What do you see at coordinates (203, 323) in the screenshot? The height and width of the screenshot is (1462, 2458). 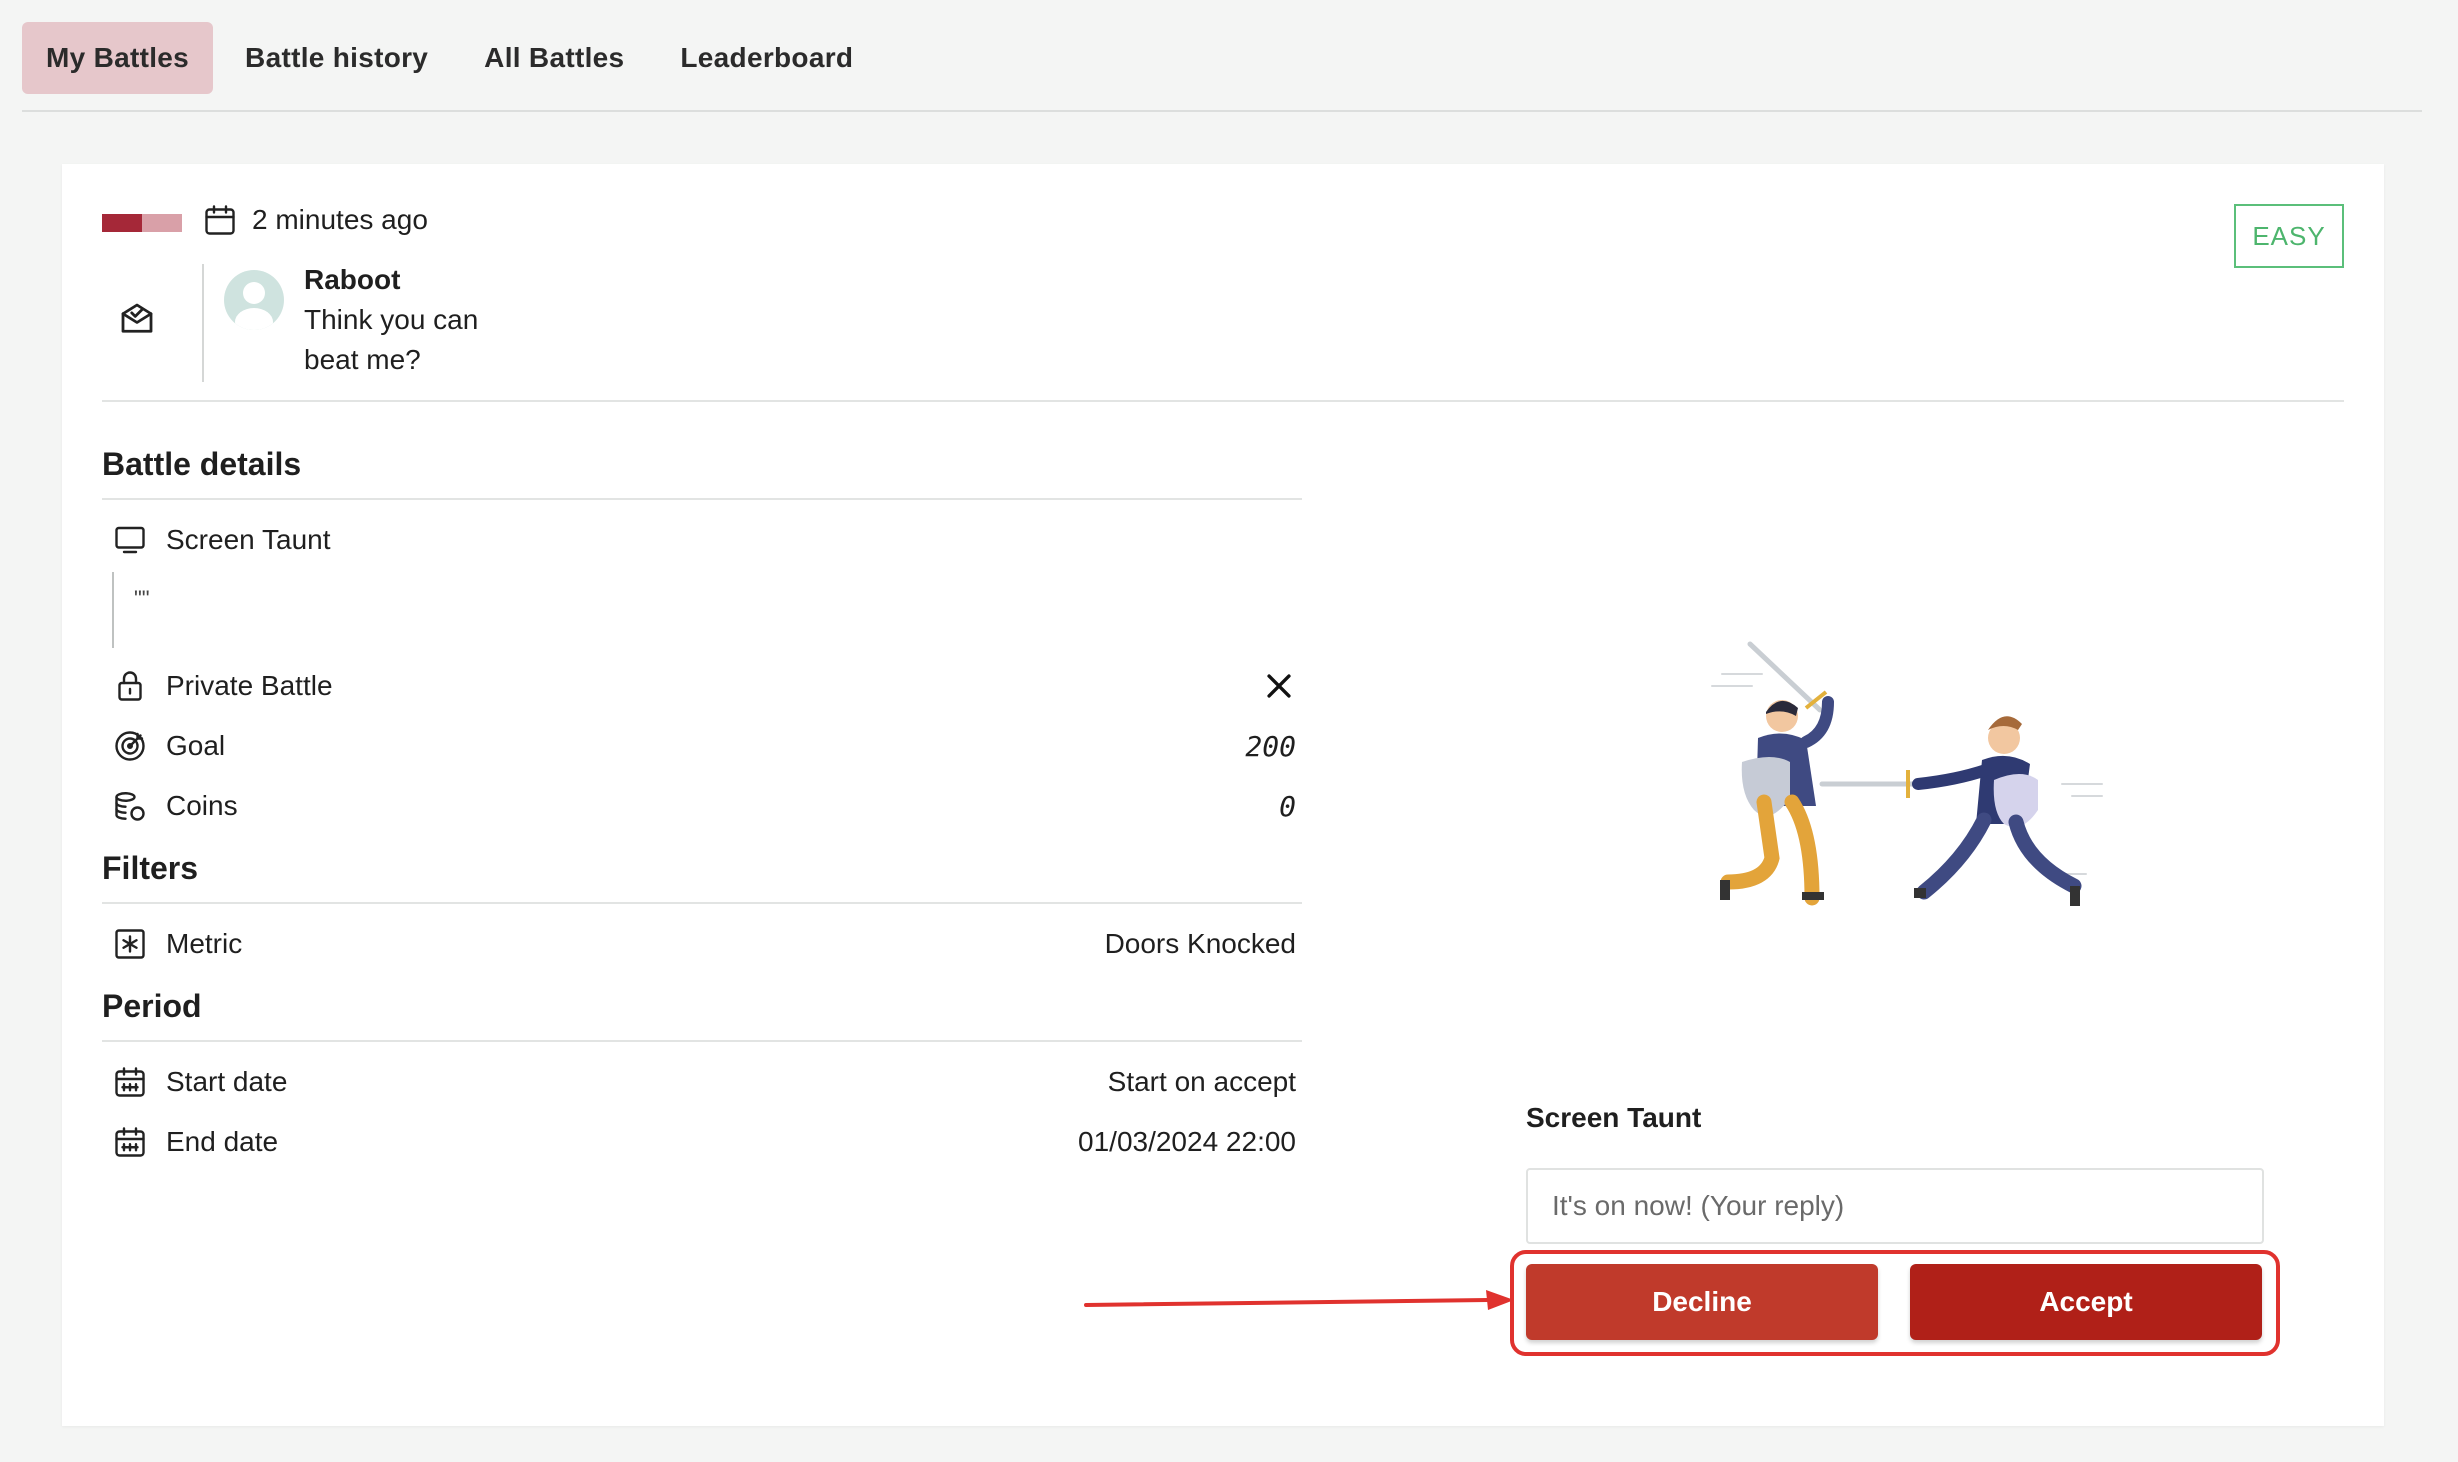 I see `message-divider` at bounding box center [203, 323].